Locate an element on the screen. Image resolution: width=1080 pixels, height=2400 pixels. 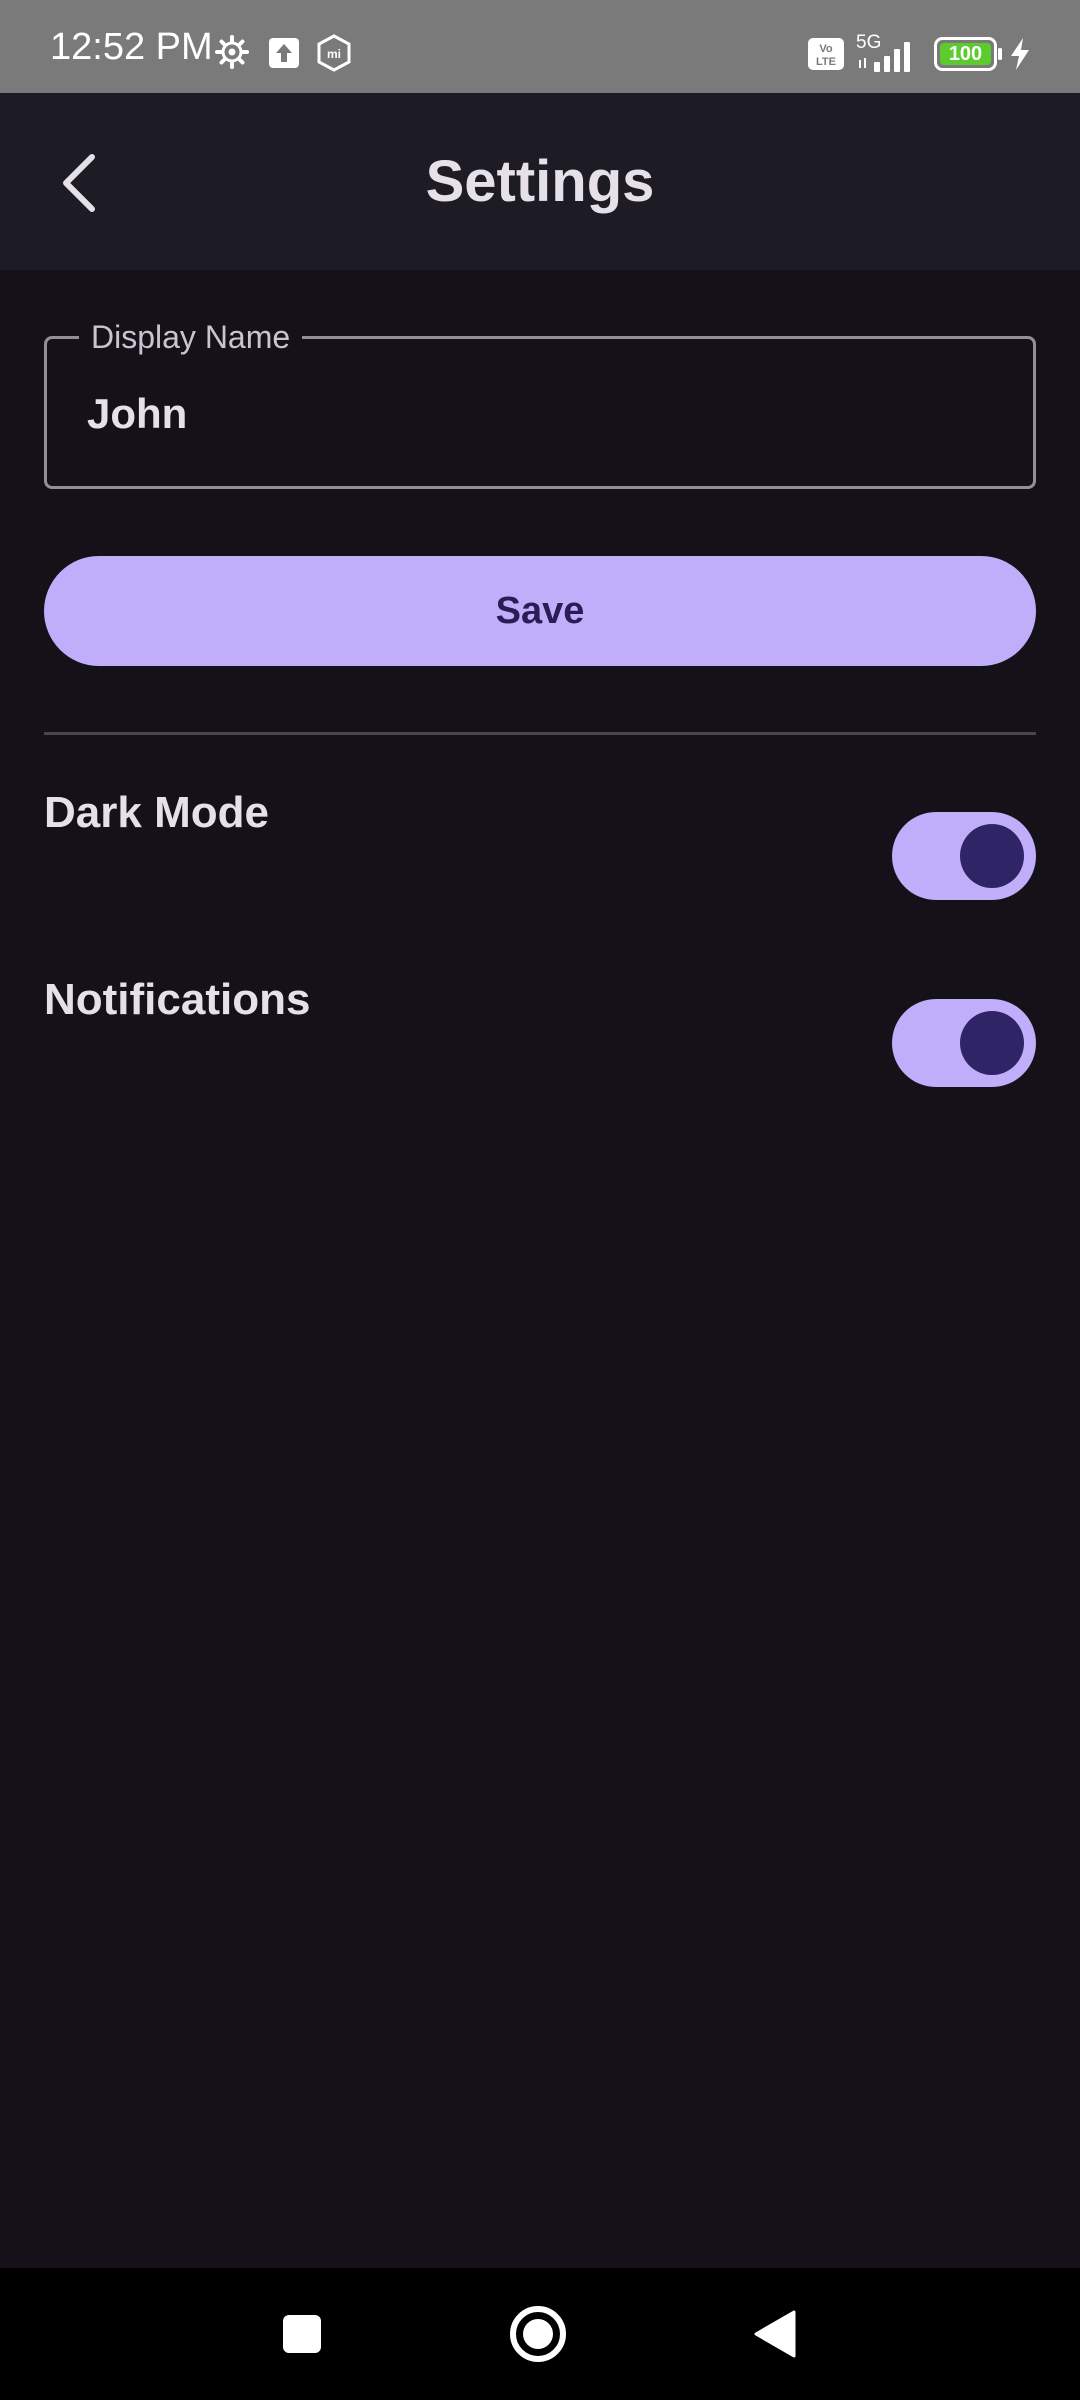
nav-back-button is located at coordinates (775, 2334).